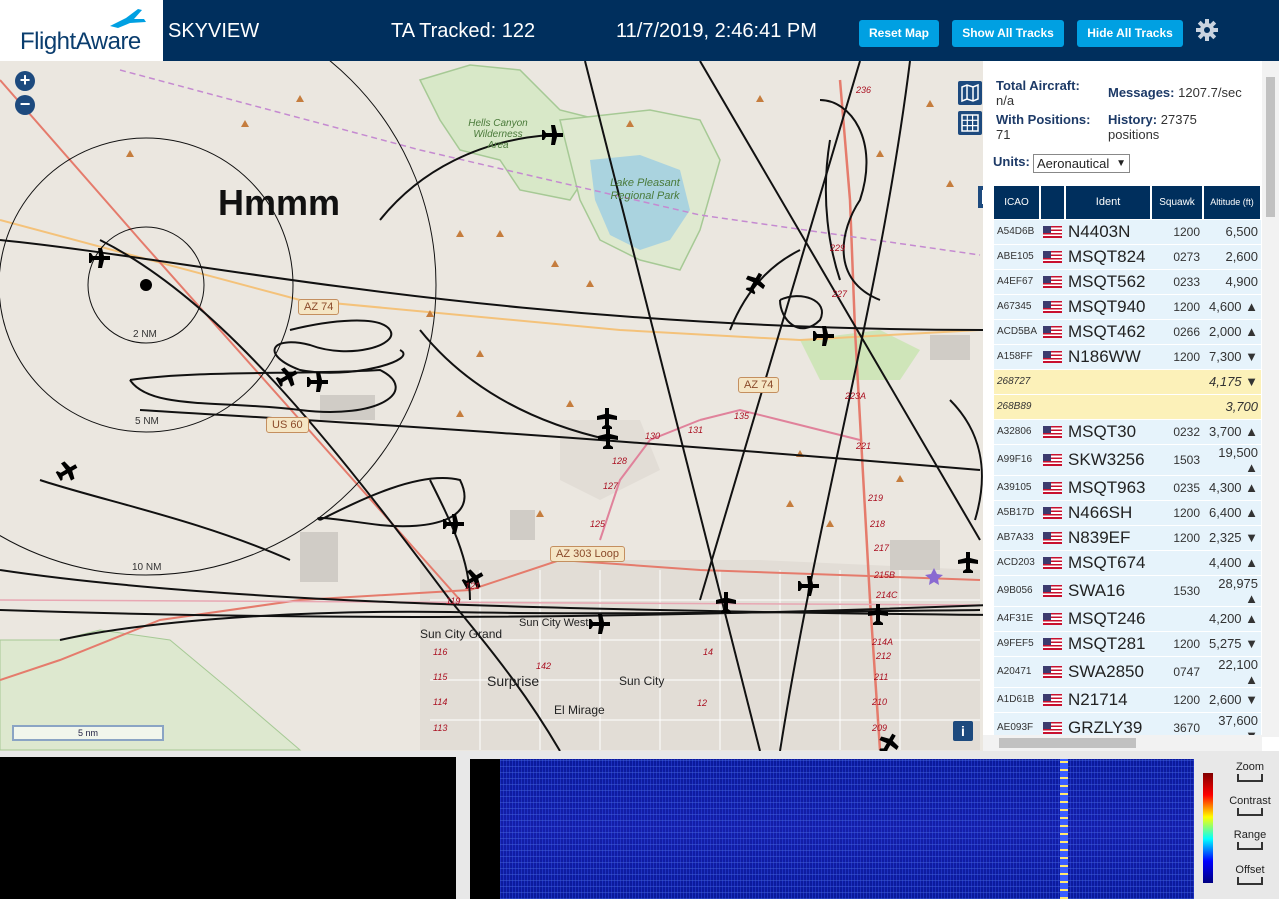  Describe the element at coordinates (1232, 459) in the screenshot. I see `altitude-cell: 19,500 ▲` at that location.